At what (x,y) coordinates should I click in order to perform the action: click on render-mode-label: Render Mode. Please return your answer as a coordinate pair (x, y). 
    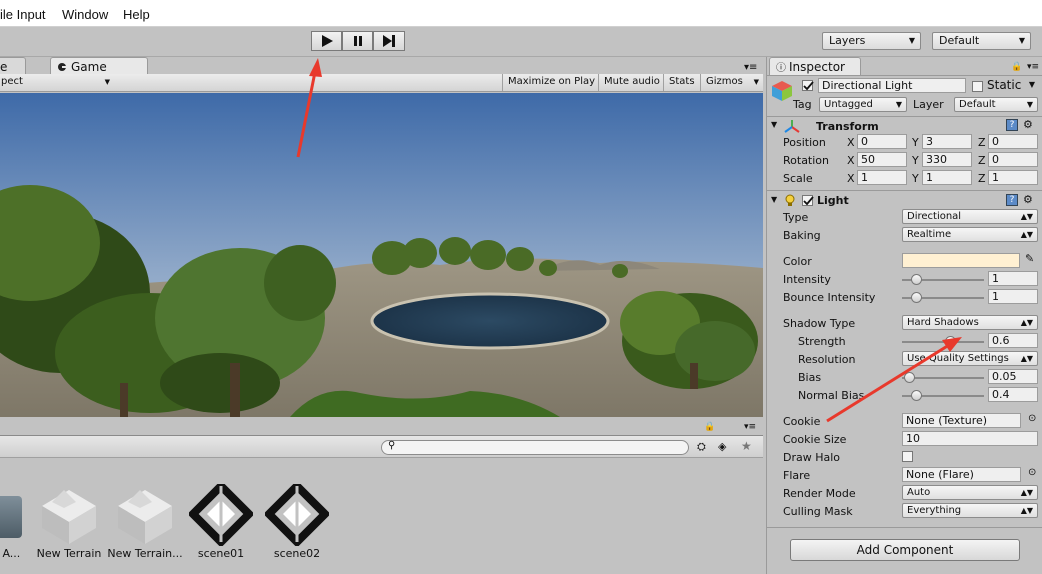
    Looking at the image, I should click on (819, 493).